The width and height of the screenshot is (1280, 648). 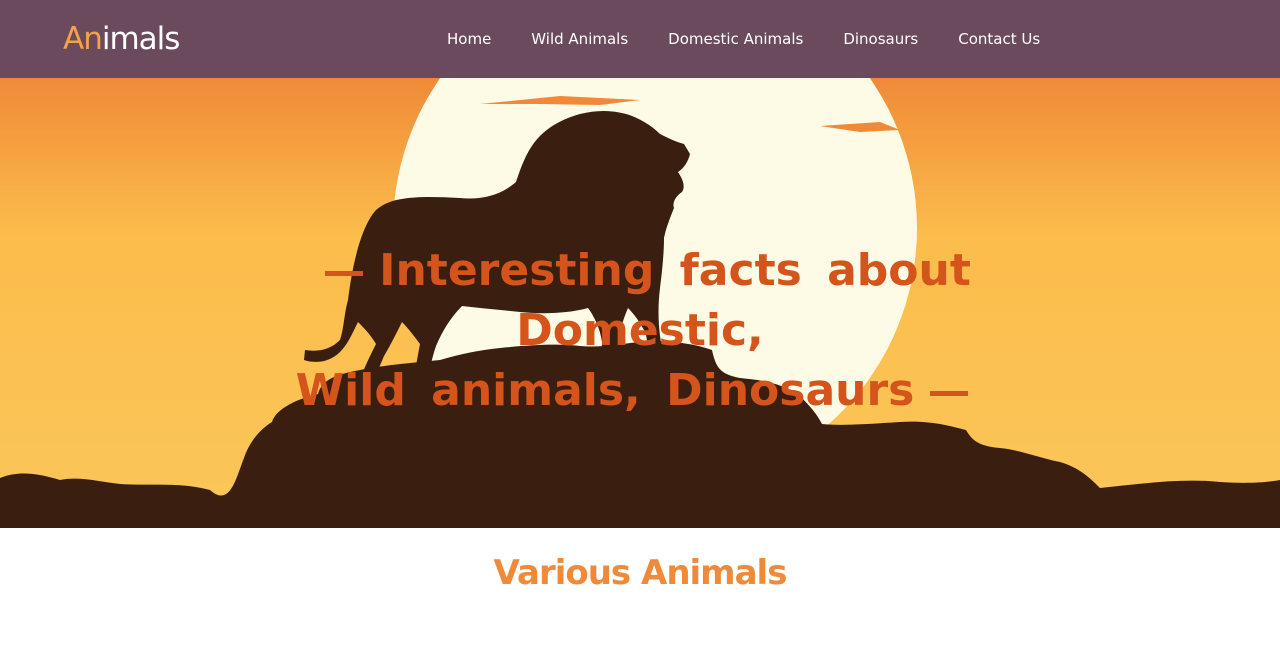 What do you see at coordinates (141, 39) in the screenshot?
I see `logo-text: imals` at bounding box center [141, 39].